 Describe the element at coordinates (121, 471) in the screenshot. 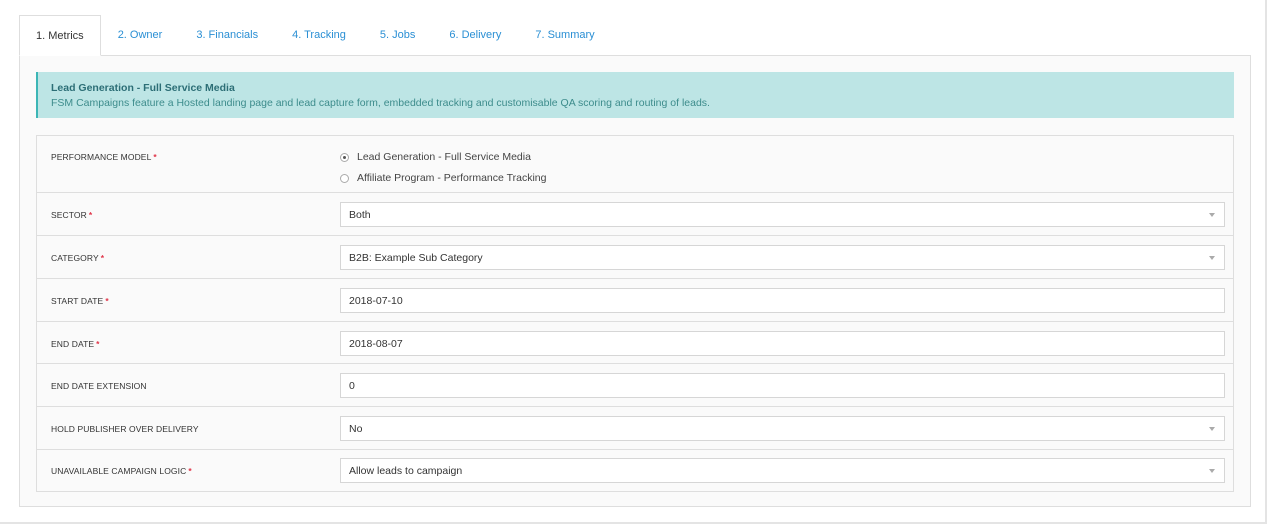

I see `unavailable-logic-label: UNAVAILABLE CAMPAIGN LOGIC *` at that location.